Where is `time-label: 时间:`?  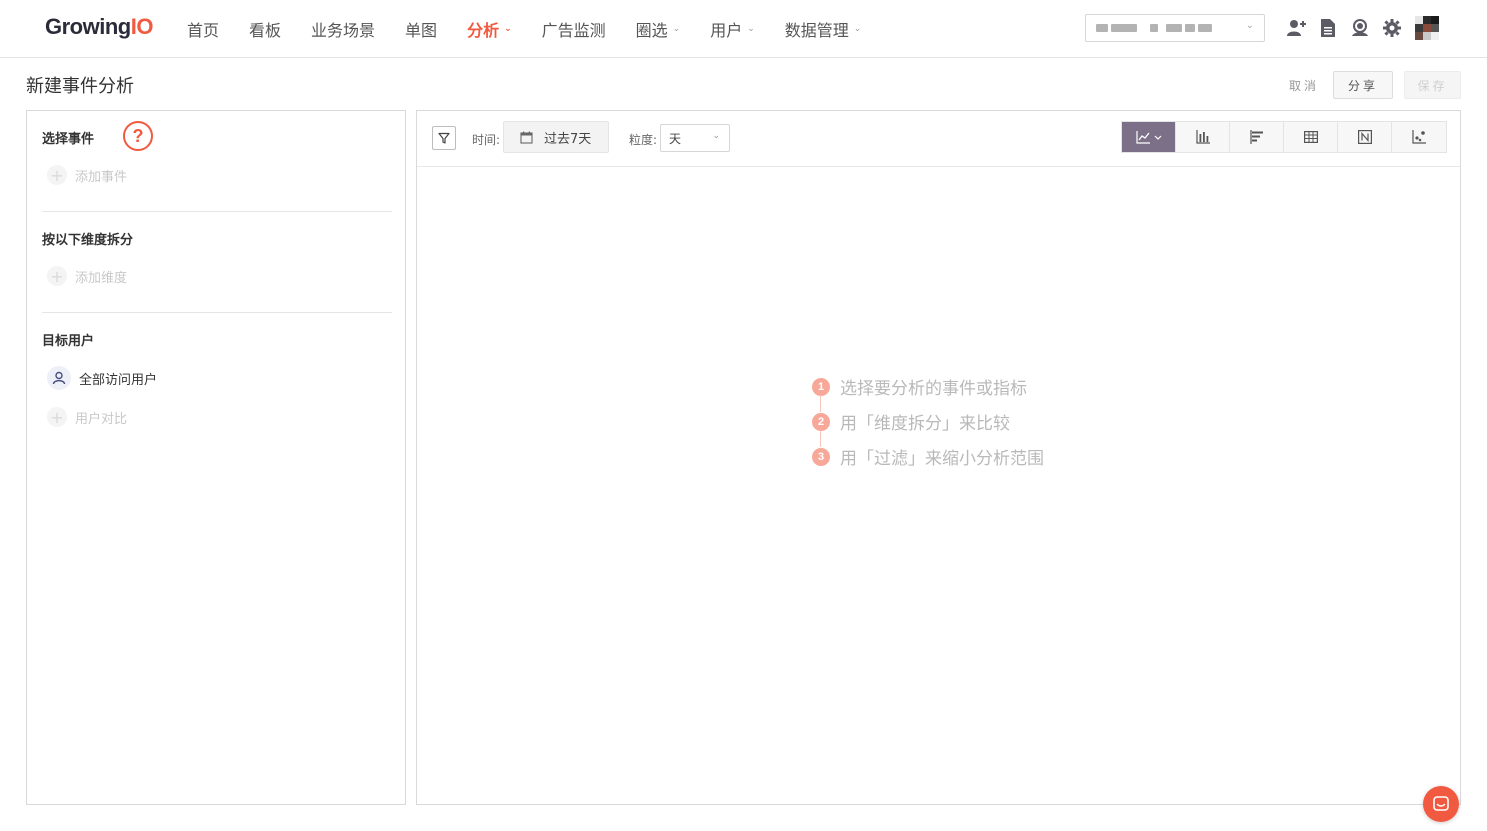
time-label: 时间: is located at coordinates (486, 140).